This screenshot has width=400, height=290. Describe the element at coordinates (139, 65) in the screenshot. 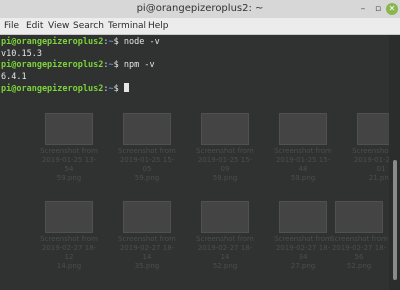

I see `command-text: npm -v` at that location.